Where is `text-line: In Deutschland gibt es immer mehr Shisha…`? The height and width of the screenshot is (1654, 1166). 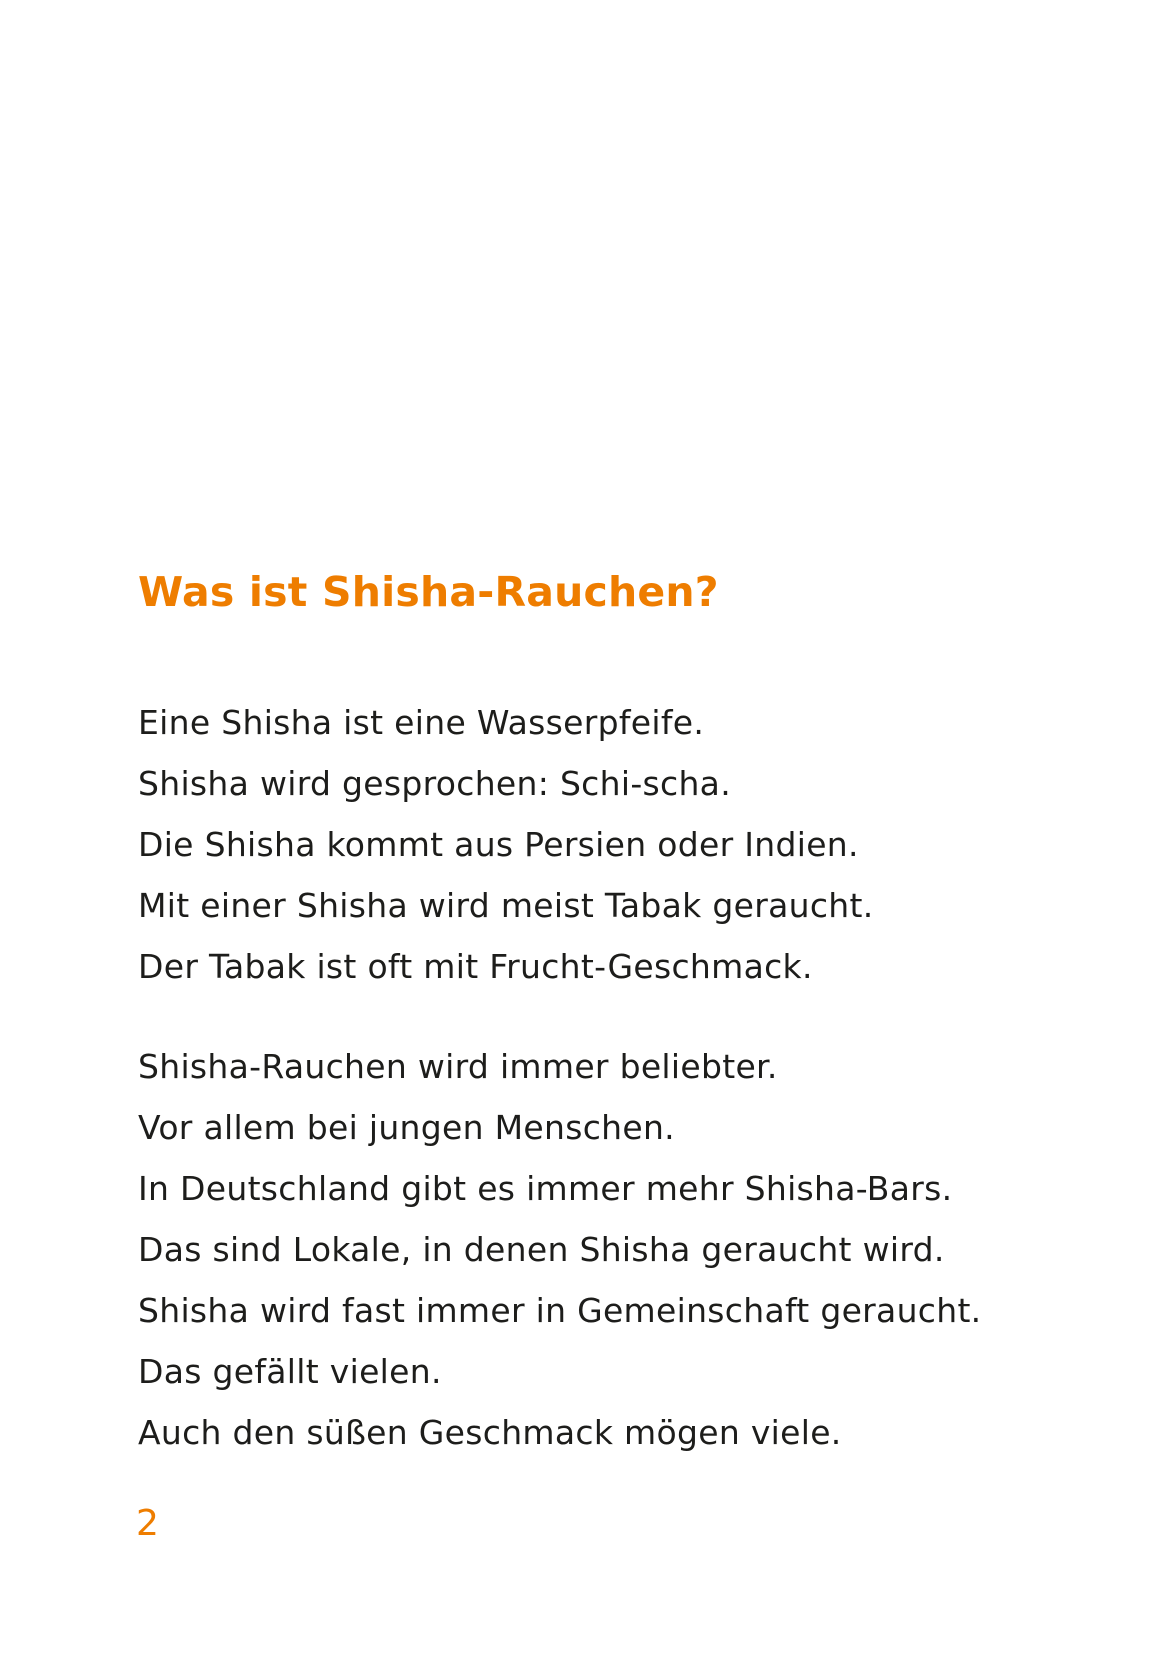 text-line: In Deutschland gibt es immer mehr Shisha… is located at coordinates (545, 1188).